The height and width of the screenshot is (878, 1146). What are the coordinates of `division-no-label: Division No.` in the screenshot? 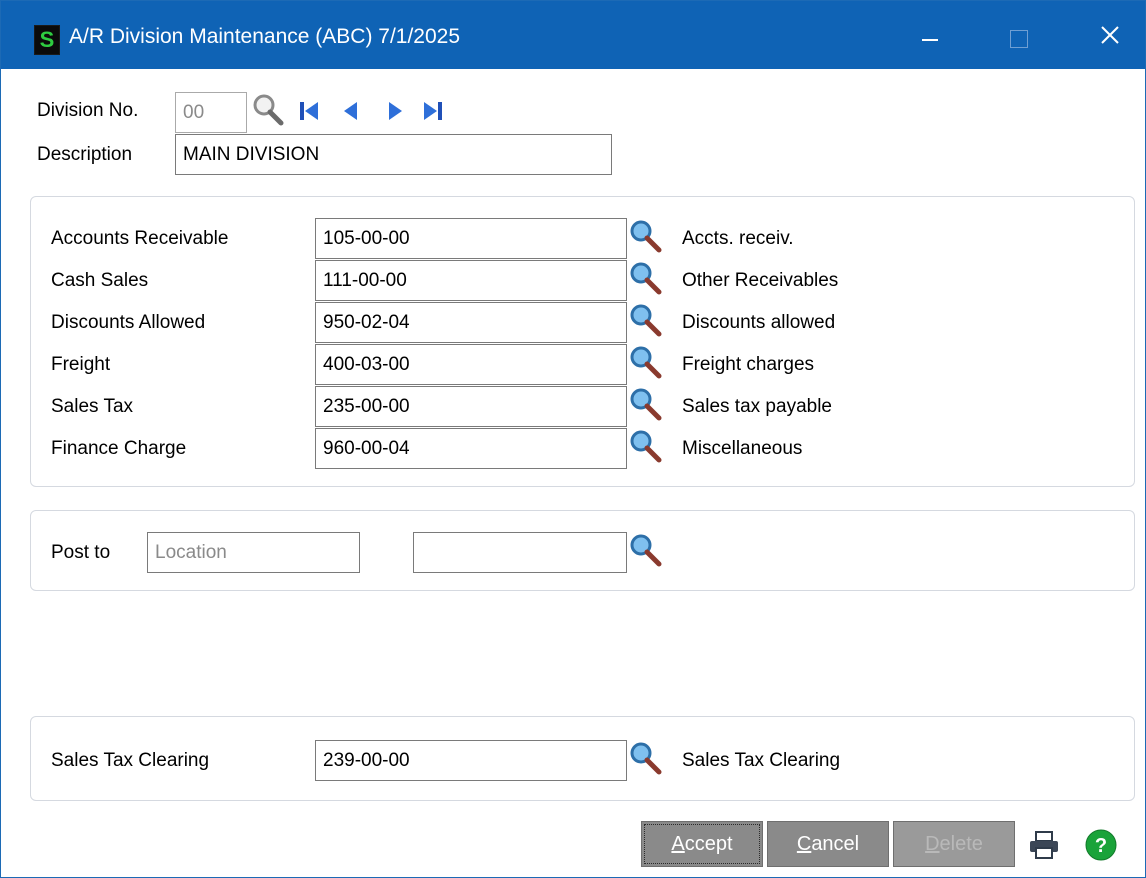 It's located at (88, 110).